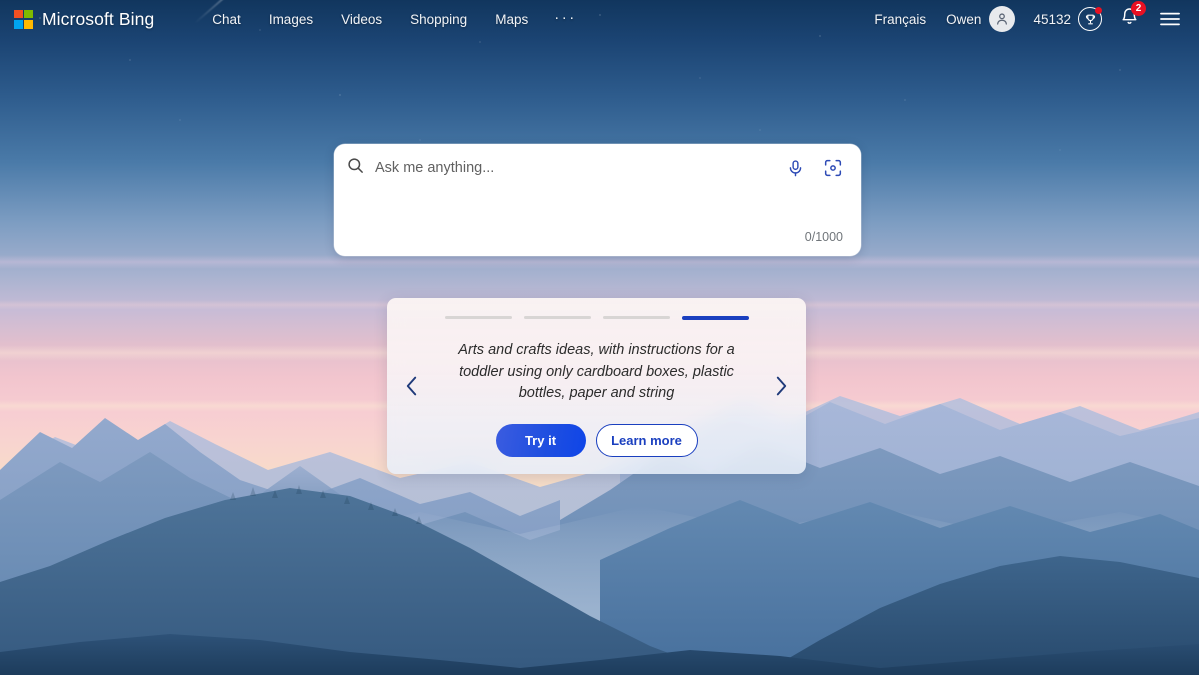  I want to click on microphone-icon, so click(795, 167).